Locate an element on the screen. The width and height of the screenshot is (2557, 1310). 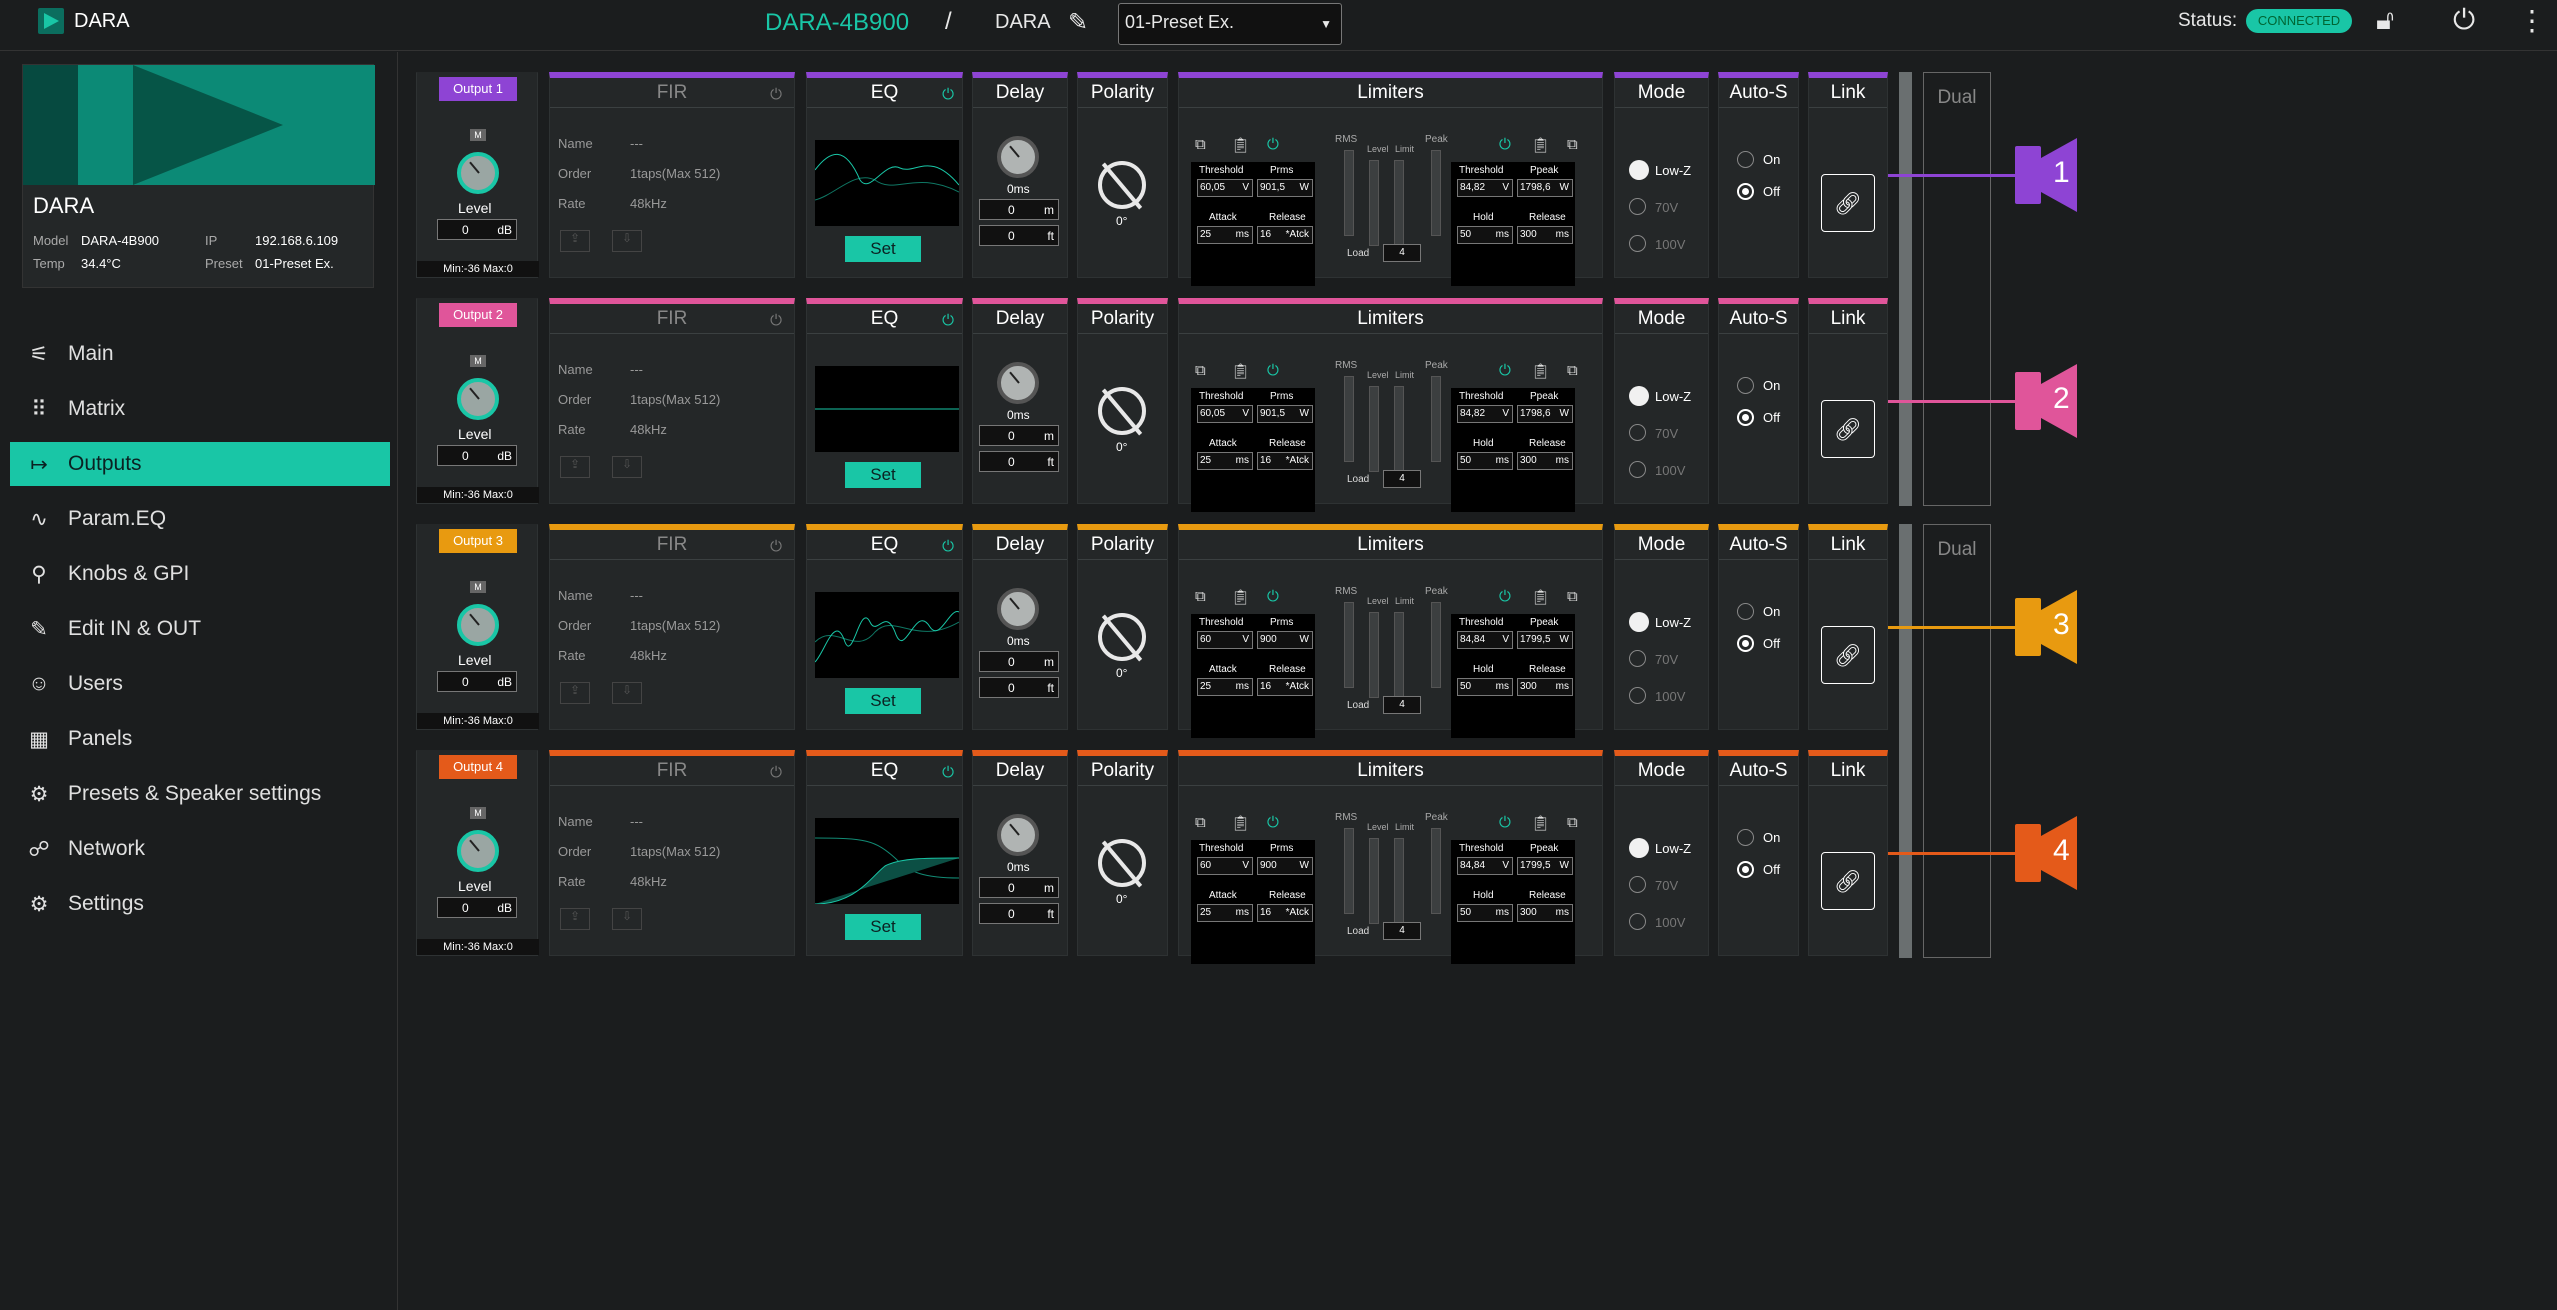
peak-threshold-input: 84,82 V is located at coordinates (1485, 188).